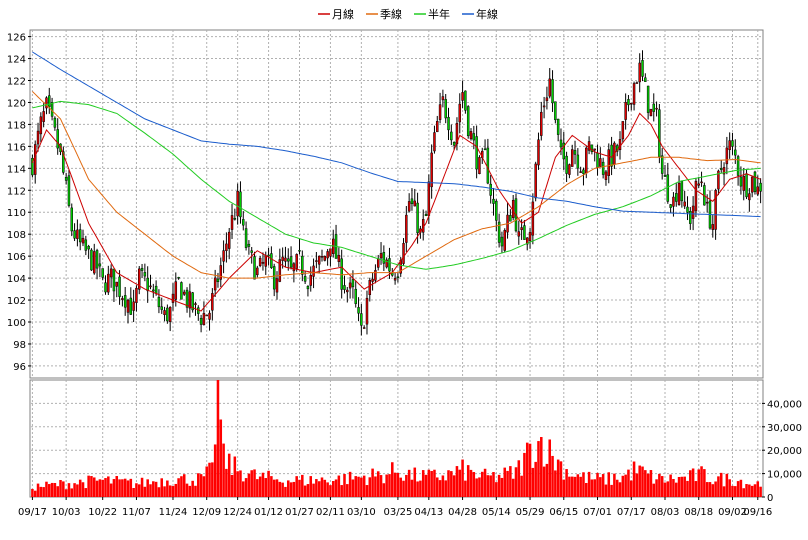 Image resolution: width=808 pixels, height=540 pixels. Describe the element at coordinates (784, 451) in the screenshot. I see `volume-tick-label: 20,000` at that location.